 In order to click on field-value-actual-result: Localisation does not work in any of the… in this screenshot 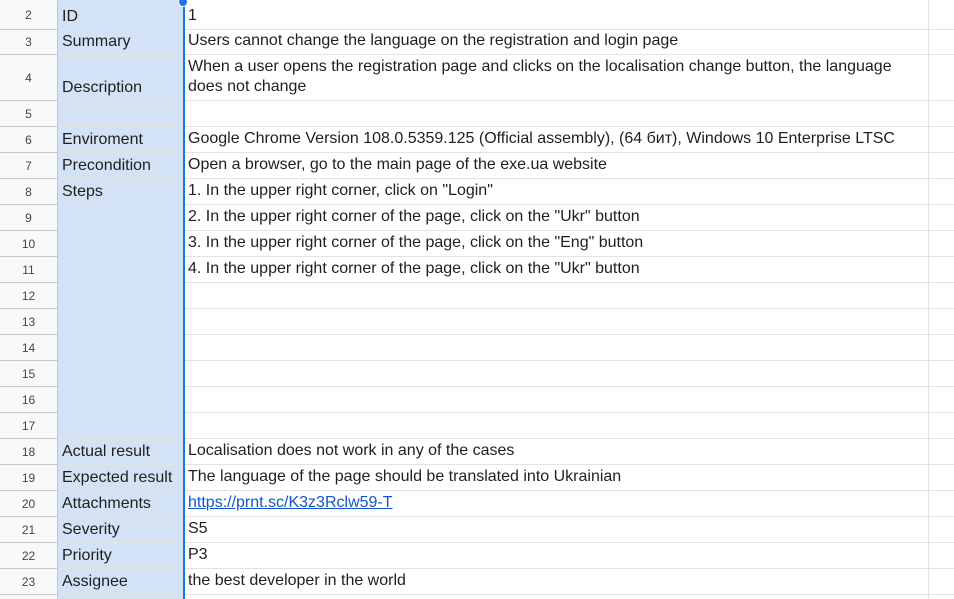, I will do `click(557, 451)`.